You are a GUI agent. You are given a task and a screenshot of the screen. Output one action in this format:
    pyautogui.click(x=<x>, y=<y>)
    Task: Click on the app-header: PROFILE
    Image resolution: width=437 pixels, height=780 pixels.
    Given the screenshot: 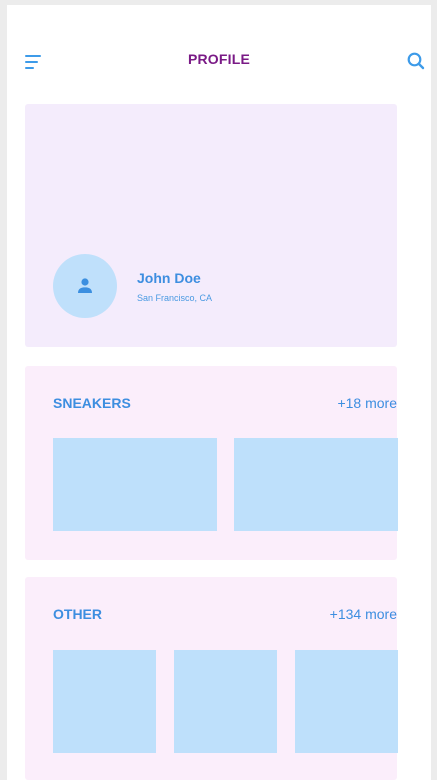 What is the action you would take?
    pyautogui.click(x=219, y=55)
    